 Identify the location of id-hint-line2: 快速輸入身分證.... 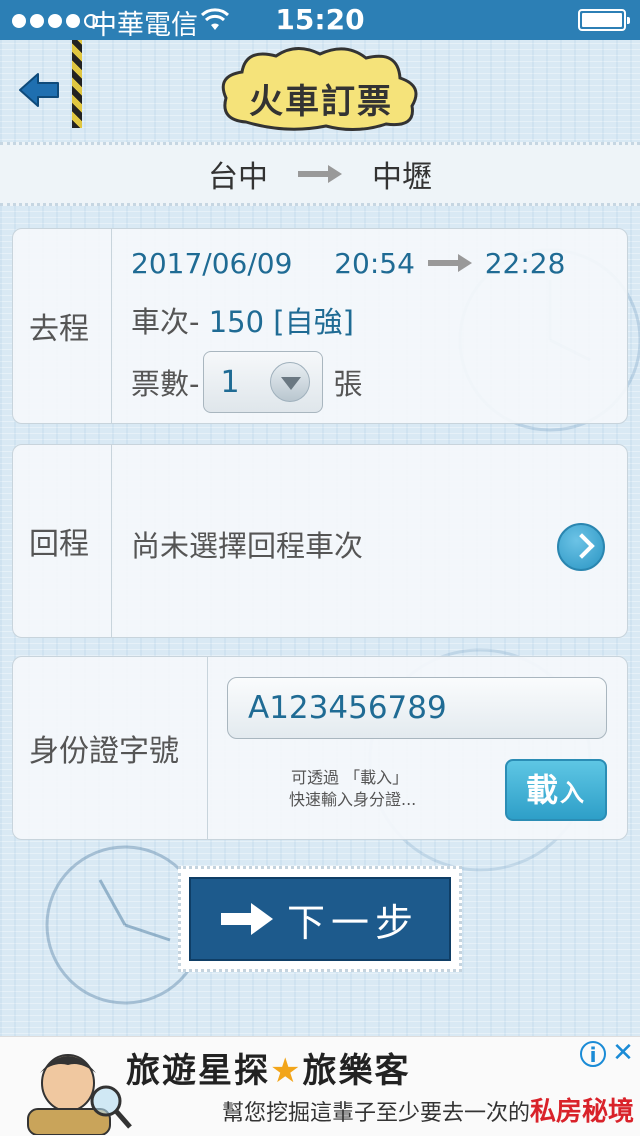
(353, 799).